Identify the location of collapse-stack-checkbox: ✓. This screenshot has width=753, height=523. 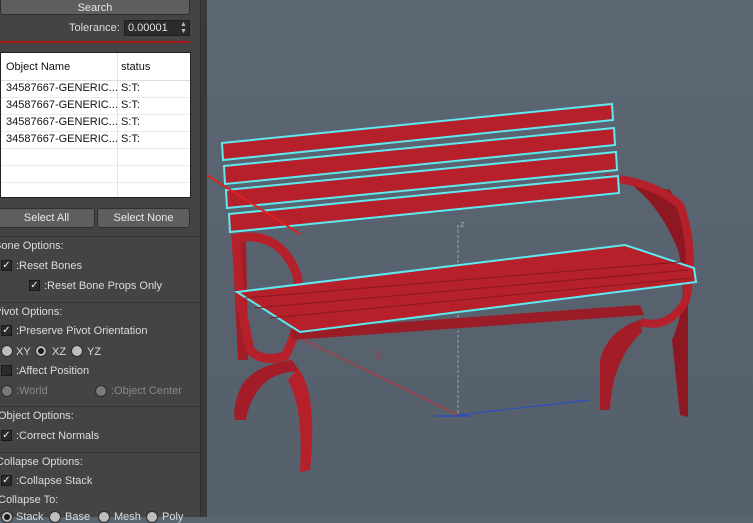
(6, 480).